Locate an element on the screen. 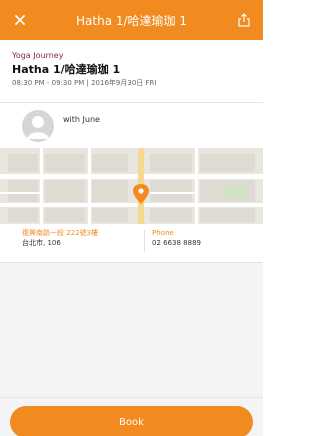 The image size is (320, 436). phone: Phone 02 6638 8889 is located at coordinates (176, 238).